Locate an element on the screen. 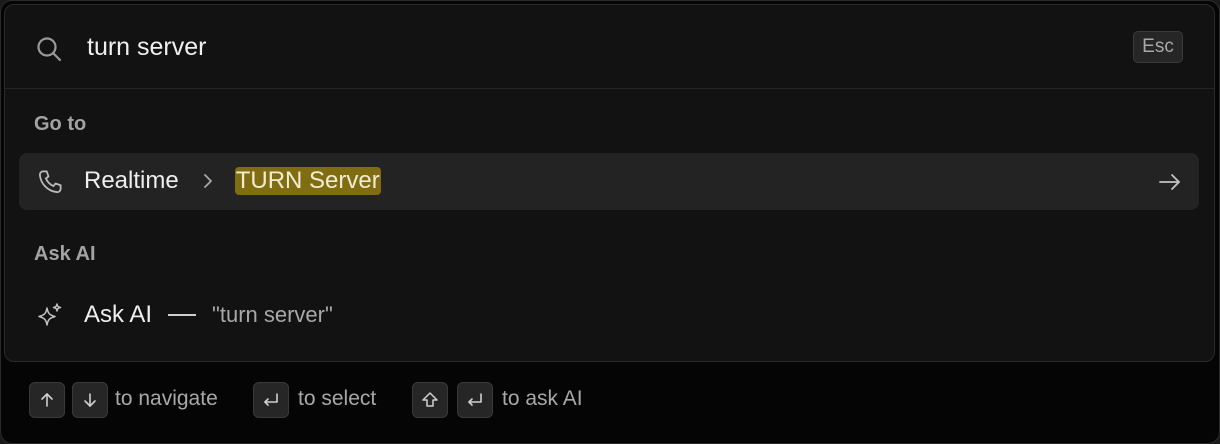 This screenshot has width=1220, height=444. em-dash-divider is located at coordinates (182, 315).